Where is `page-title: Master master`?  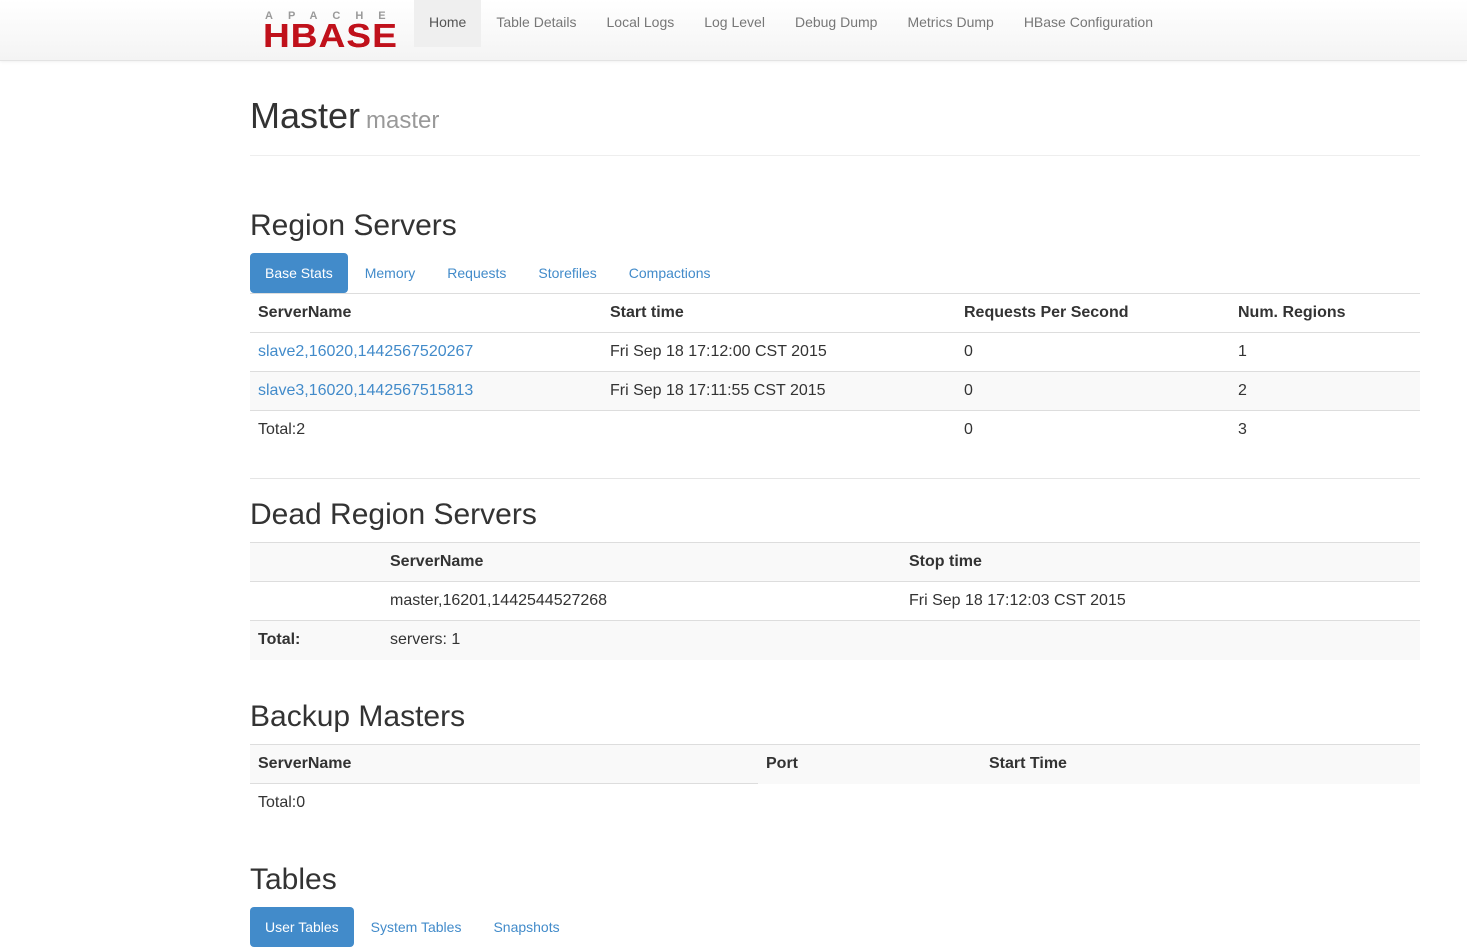 page-title: Master master is located at coordinates (835, 118).